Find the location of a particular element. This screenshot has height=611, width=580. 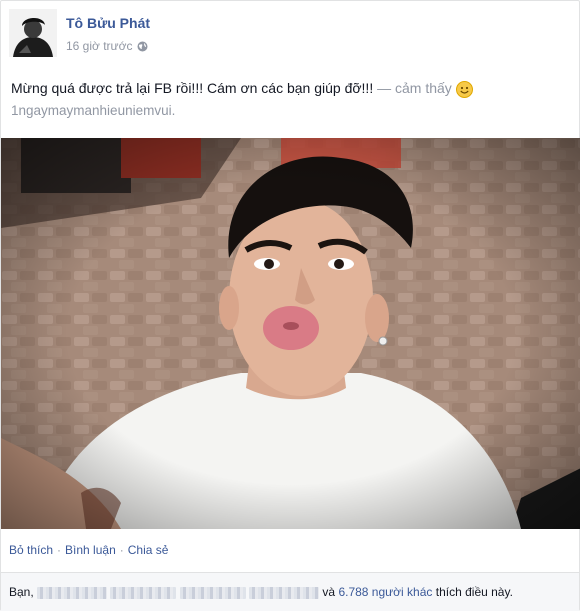

likes-prefix: Bạn, is located at coordinates (21, 592).